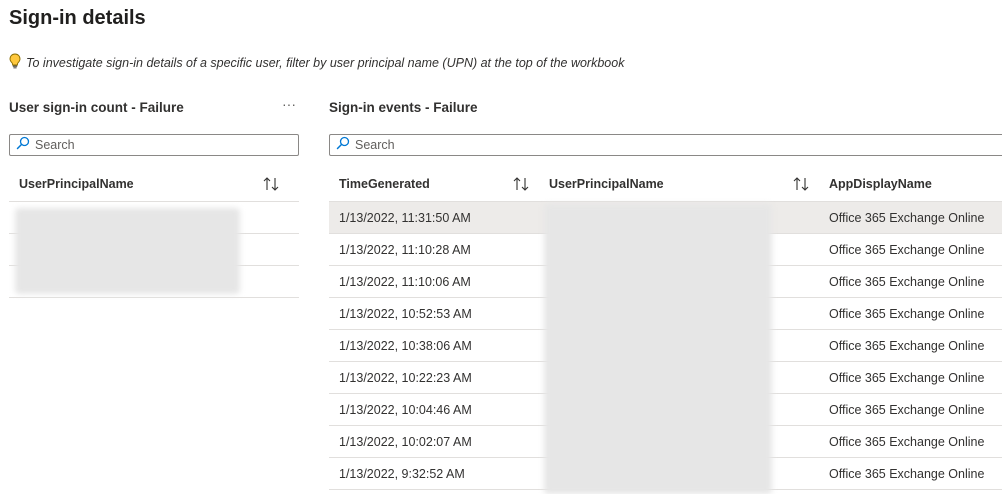 The image size is (1002, 494). What do you see at coordinates (77, 18) in the screenshot?
I see `page-title: Sign-in details` at bounding box center [77, 18].